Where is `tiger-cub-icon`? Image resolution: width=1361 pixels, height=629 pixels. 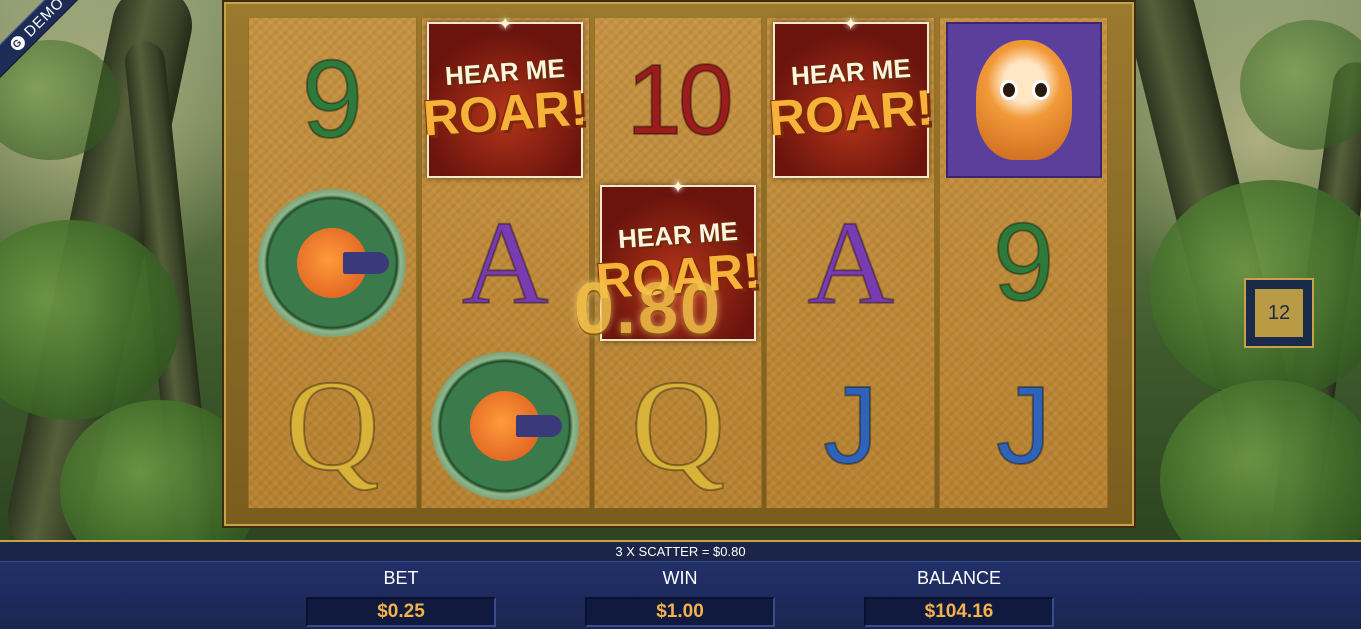
tiger-cub-icon is located at coordinates (1023, 99).